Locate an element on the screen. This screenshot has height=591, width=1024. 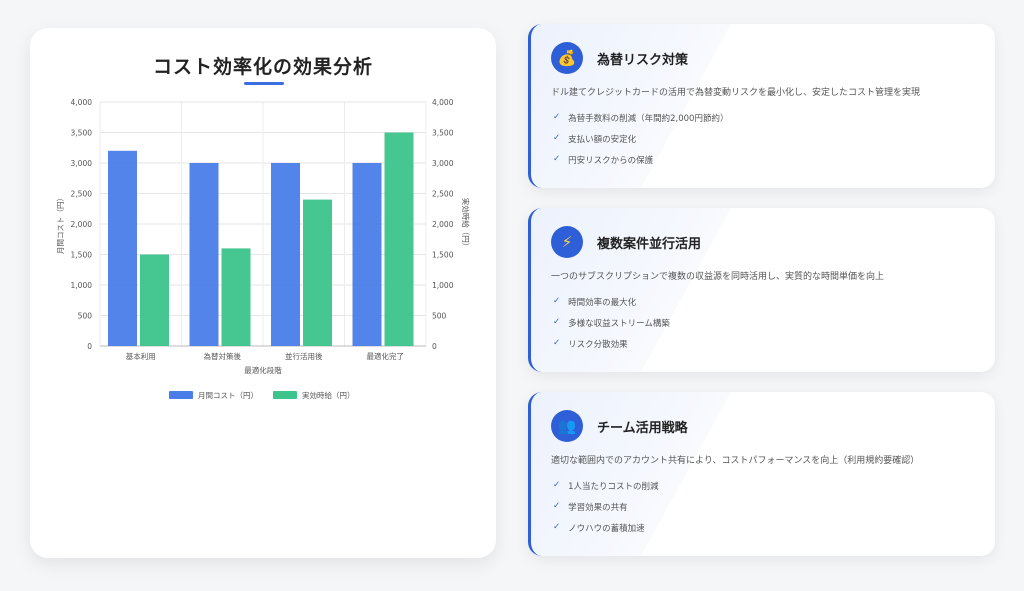
list-item: ✓ 多様な収益ストリーム構築 is located at coordinates (611, 327).